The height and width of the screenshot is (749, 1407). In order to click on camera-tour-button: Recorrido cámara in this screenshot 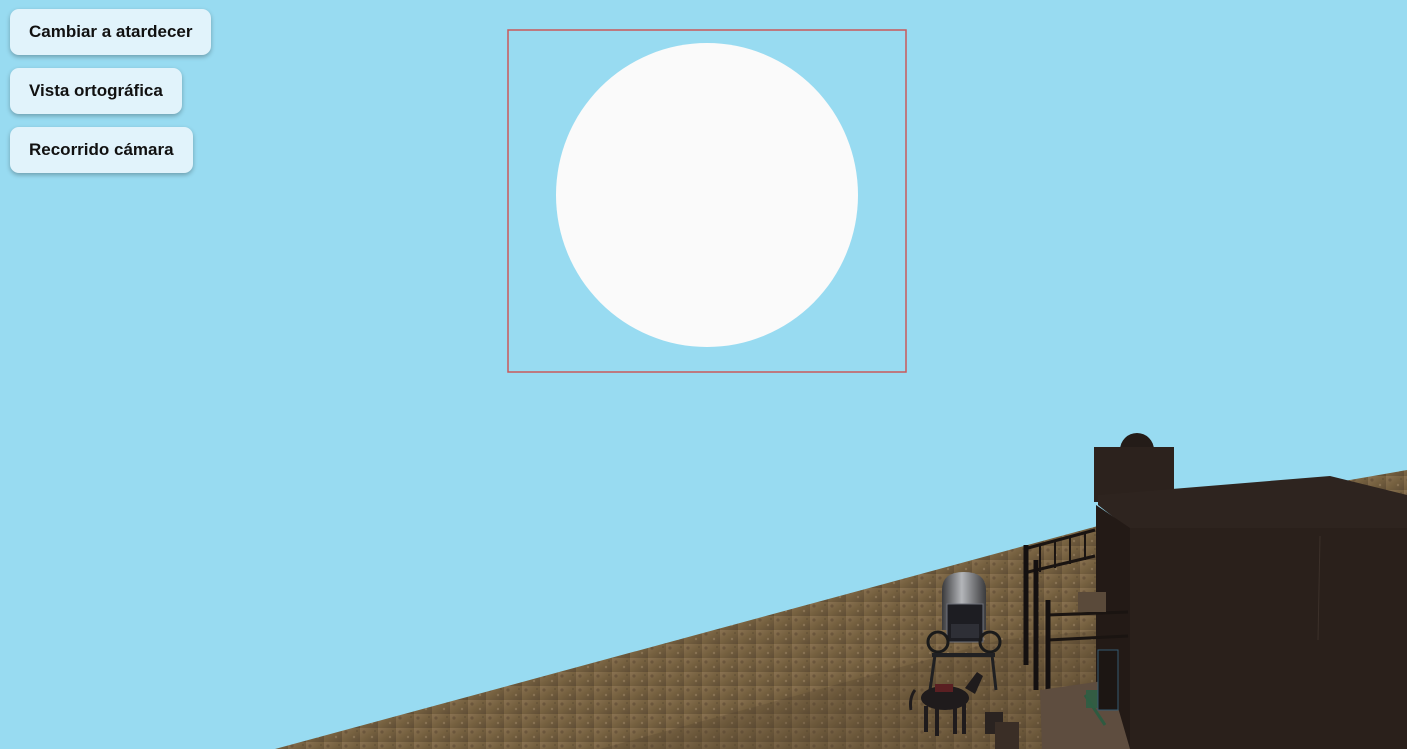, I will do `click(101, 150)`.